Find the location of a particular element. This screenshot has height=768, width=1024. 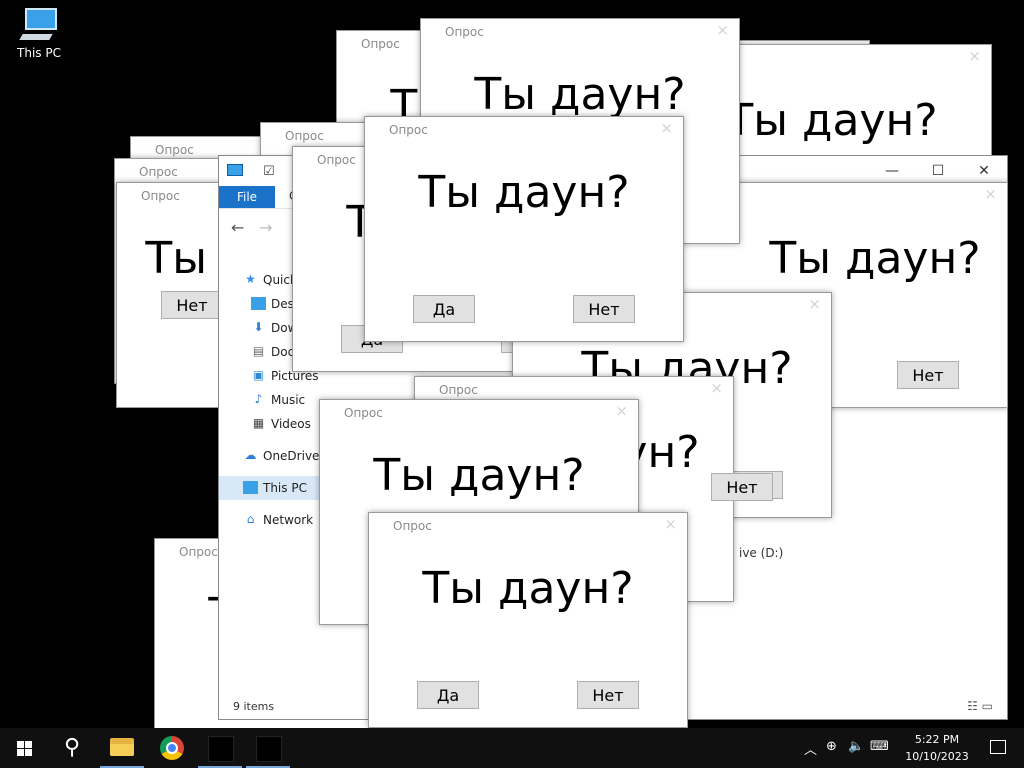

clock-date: 10/10/2023 is located at coordinates (937, 756).